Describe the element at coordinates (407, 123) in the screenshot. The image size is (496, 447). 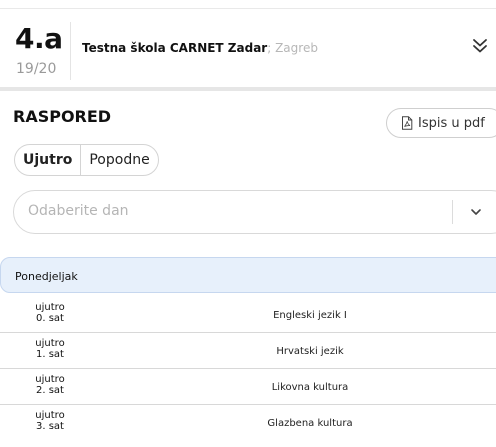
I see `pdf-file-icon` at that location.